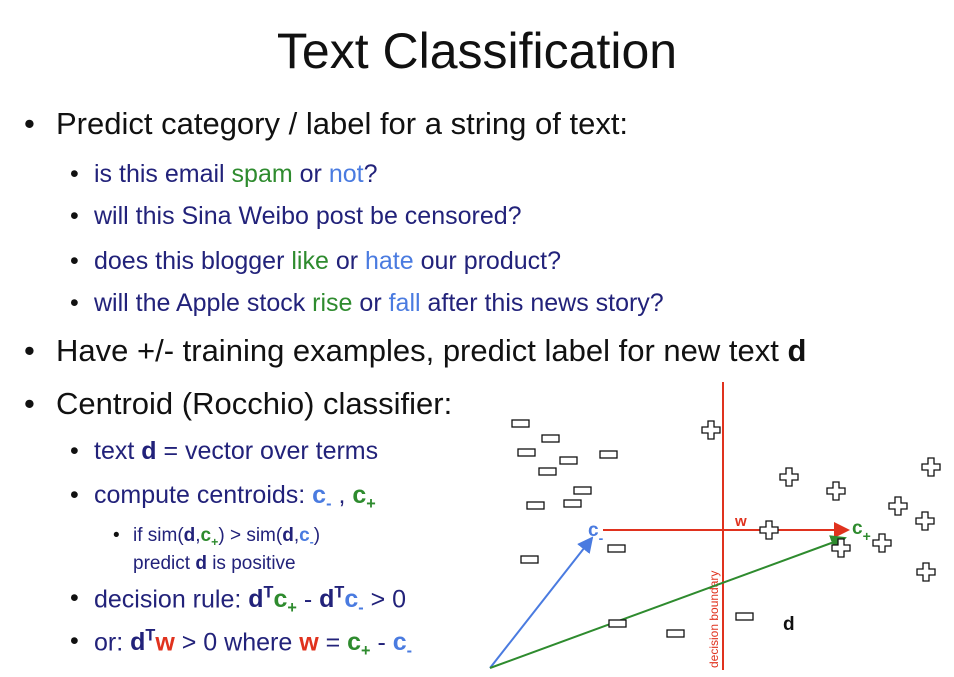 The image size is (954, 677). What do you see at coordinates (740, 521) in the screenshot?
I see `w-label: w` at bounding box center [740, 521].